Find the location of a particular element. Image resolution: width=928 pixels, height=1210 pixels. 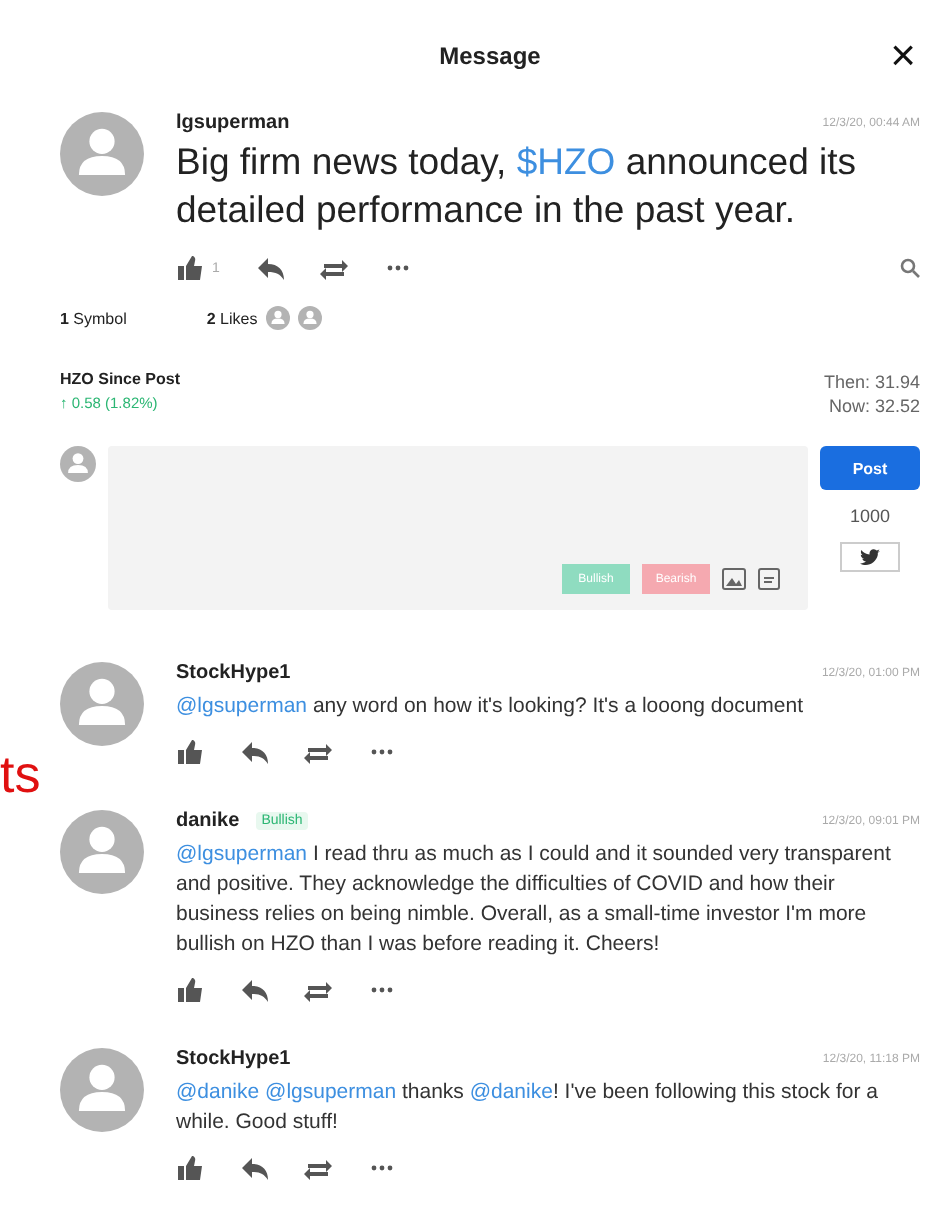

message-text: @lgsuperman any word on how it's looking? It's a looong document is located at coordinates (491, 707).